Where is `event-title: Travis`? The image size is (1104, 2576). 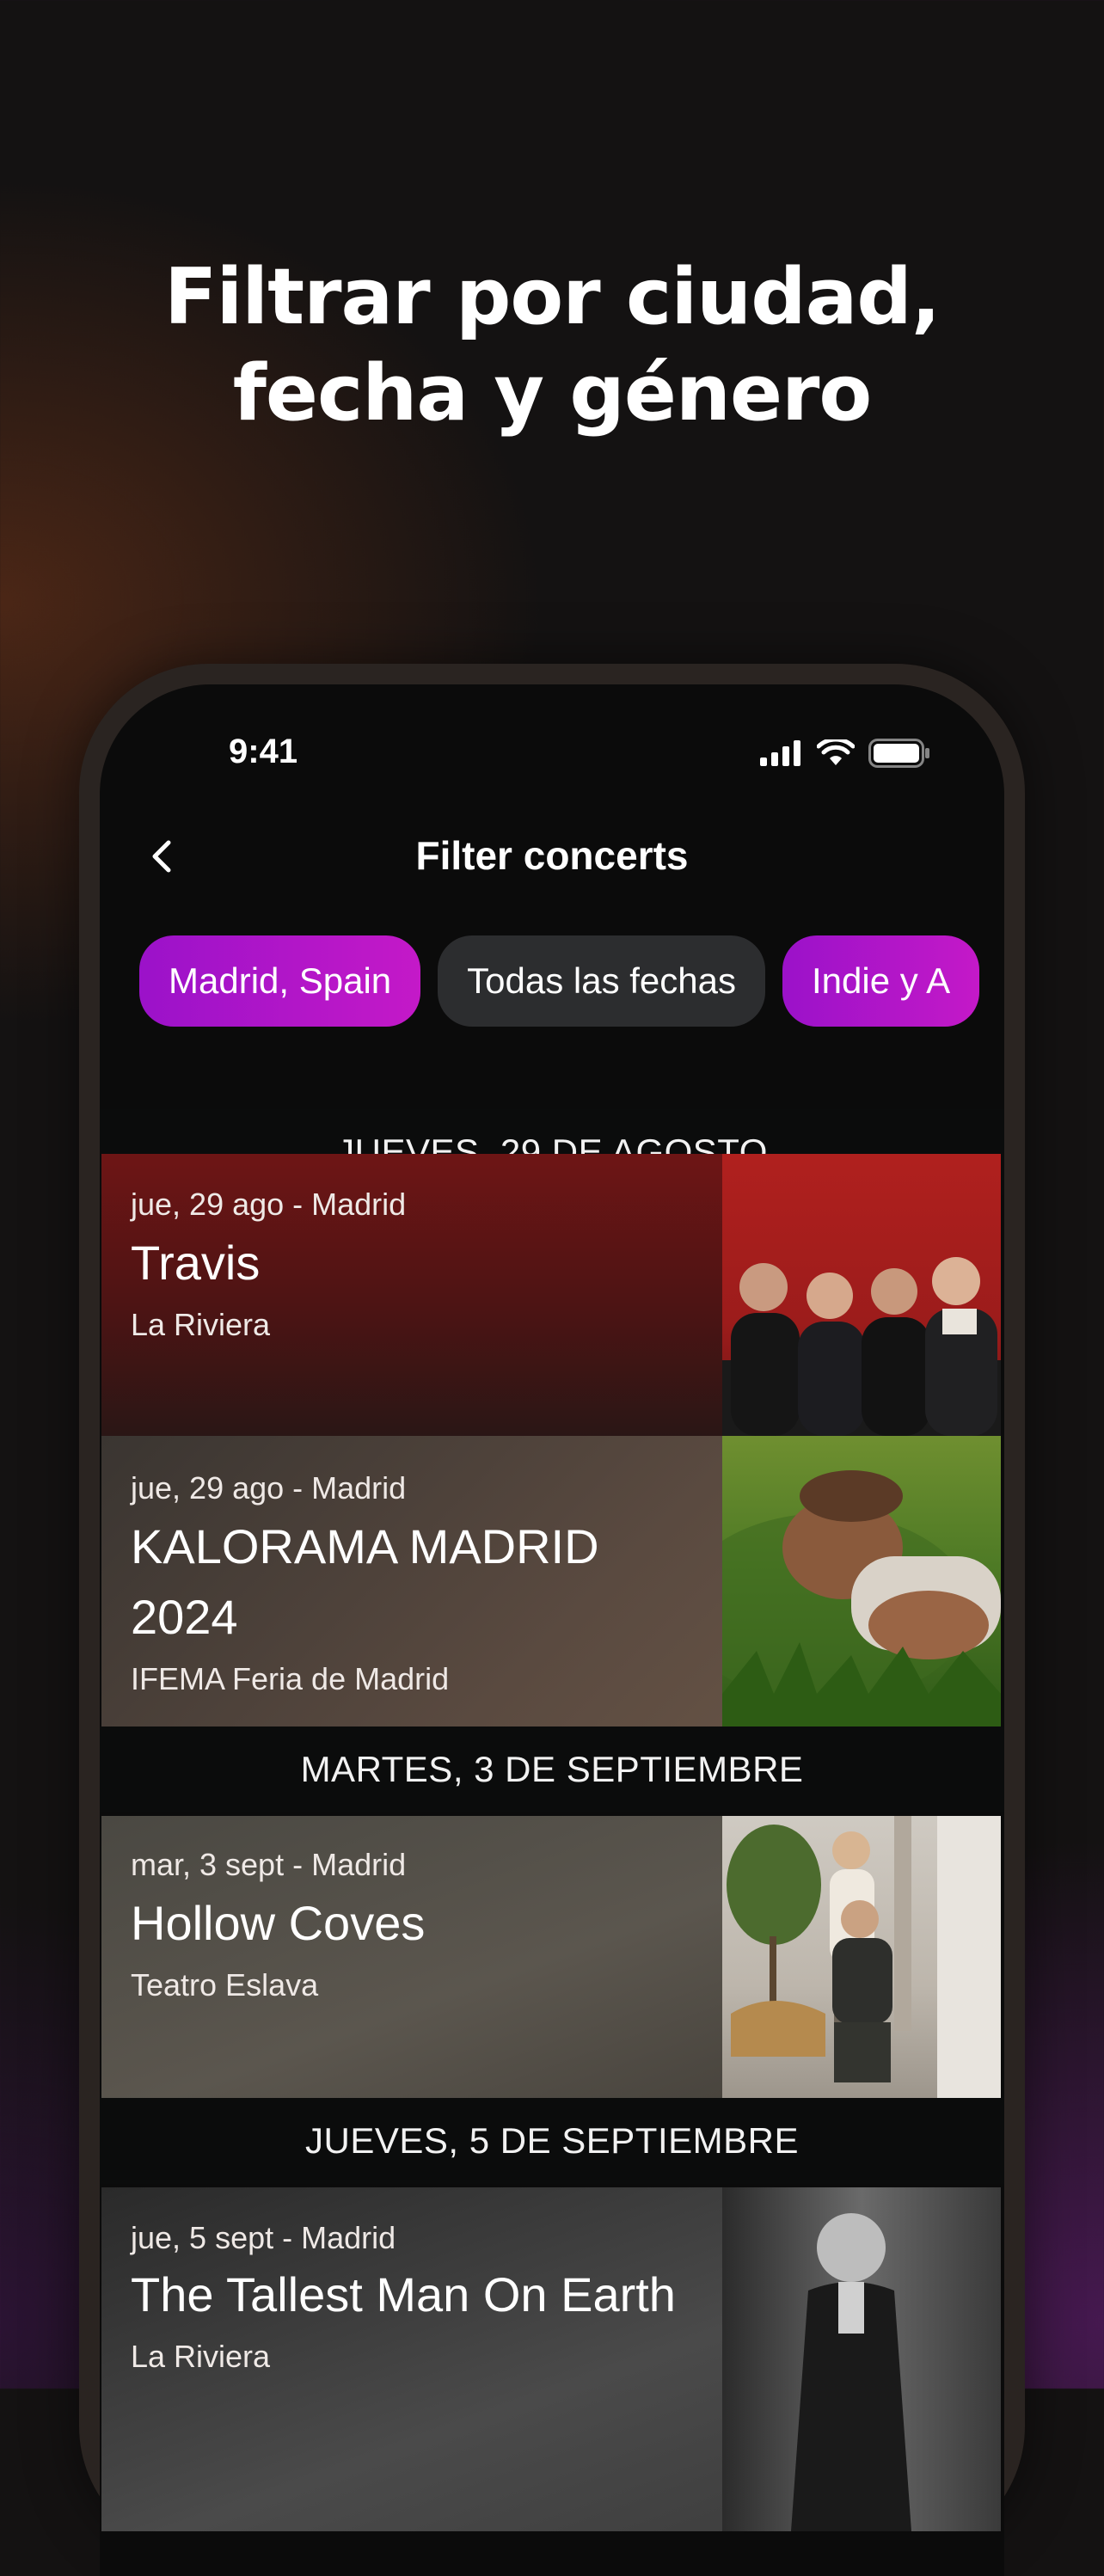
event-title: Travis is located at coordinates (196, 1263).